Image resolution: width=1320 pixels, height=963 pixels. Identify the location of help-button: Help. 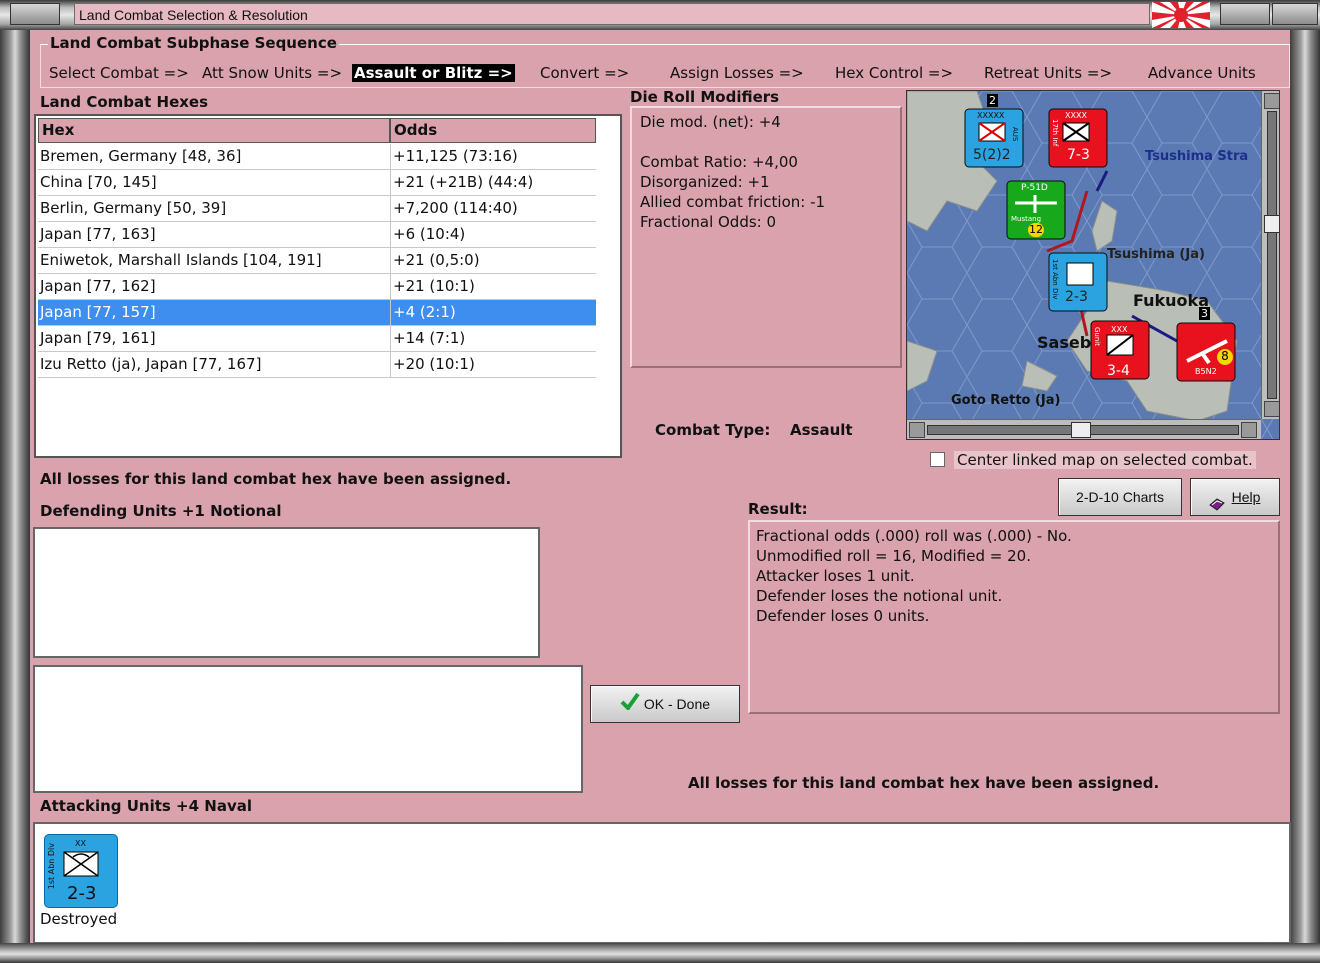
(1235, 497).